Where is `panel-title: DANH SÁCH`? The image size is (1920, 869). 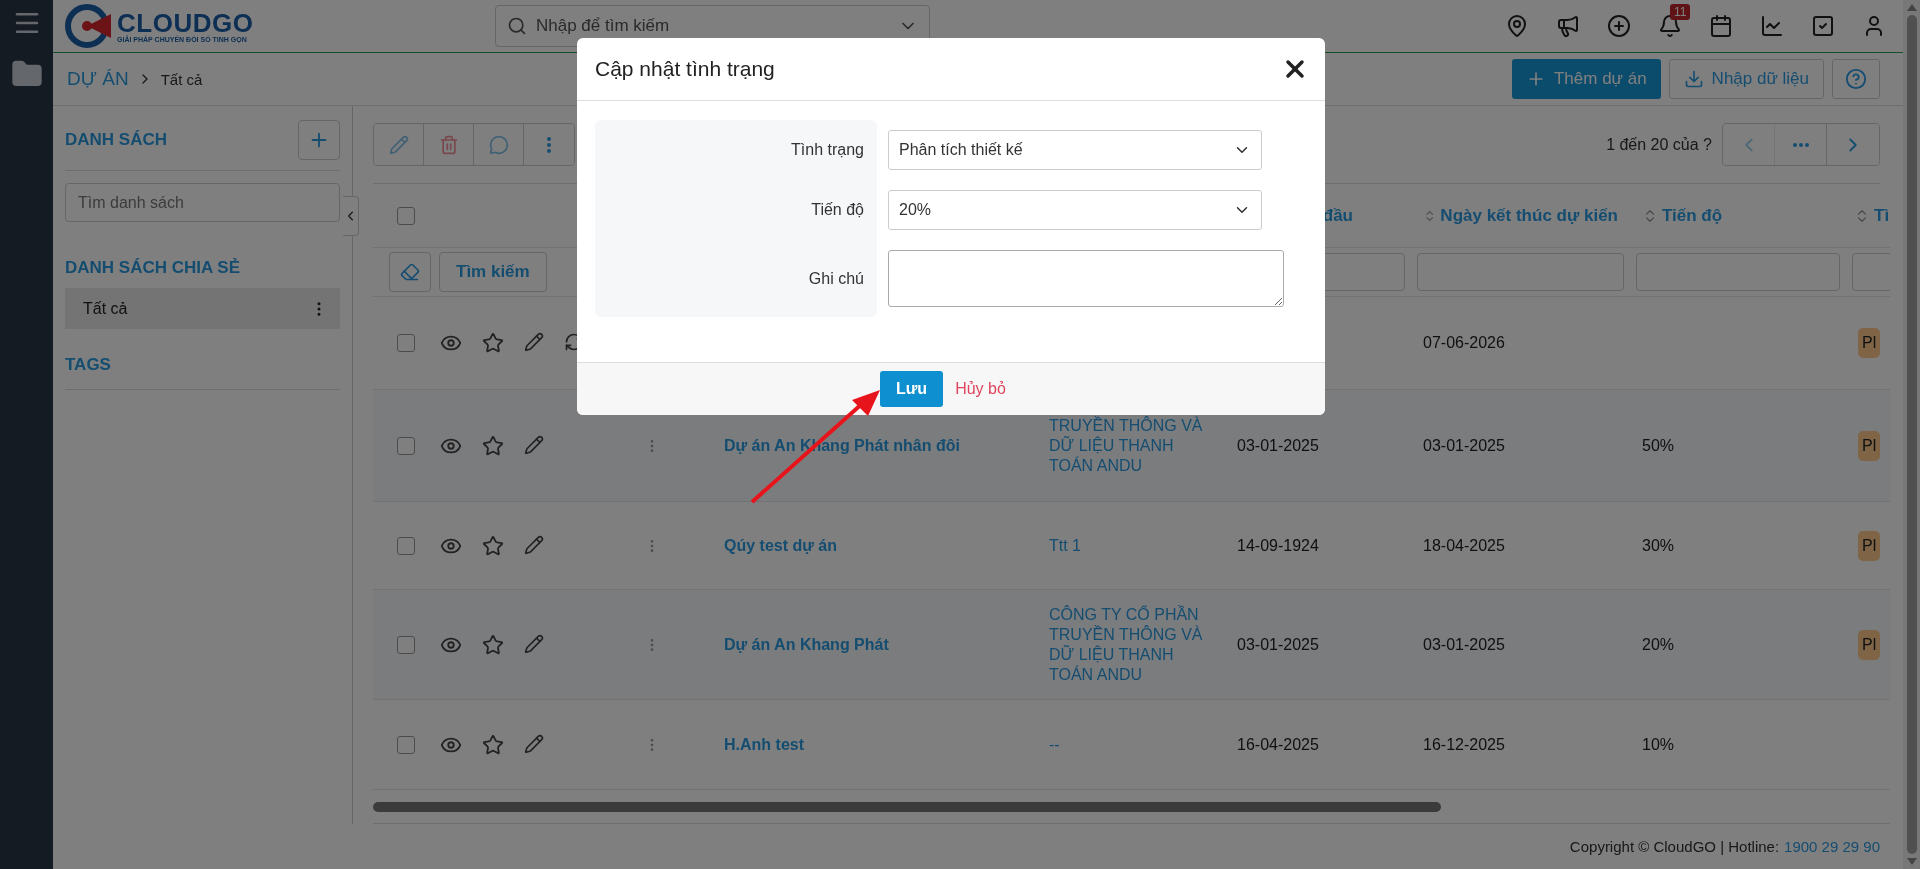 panel-title: DANH SÁCH is located at coordinates (116, 140).